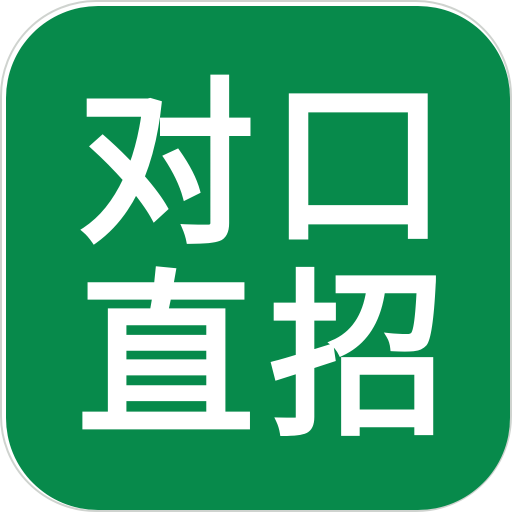 The height and width of the screenshot is (512, 512). I want to click on icon-char-4: 招, so click(358, 357).